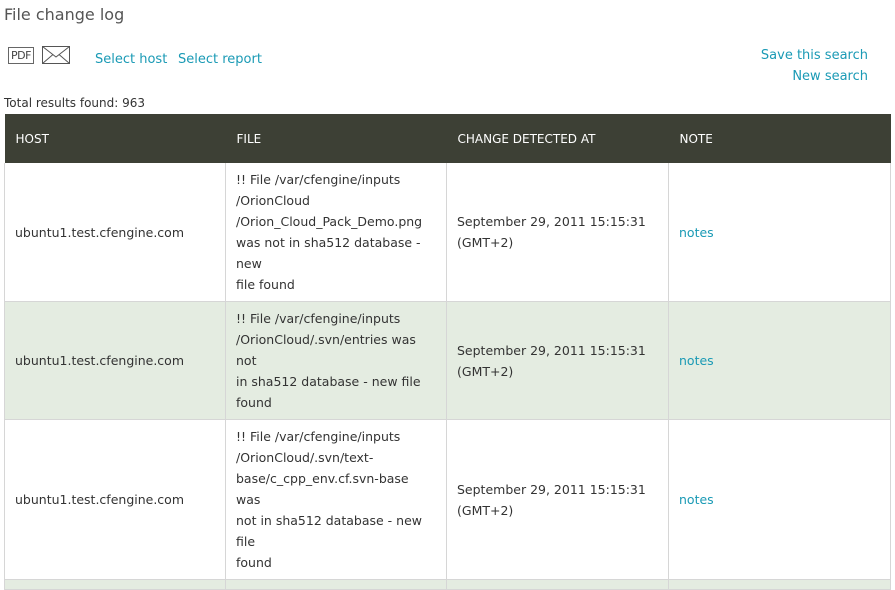  I want to click on column-header-note: NOTE, so click(779, 138).